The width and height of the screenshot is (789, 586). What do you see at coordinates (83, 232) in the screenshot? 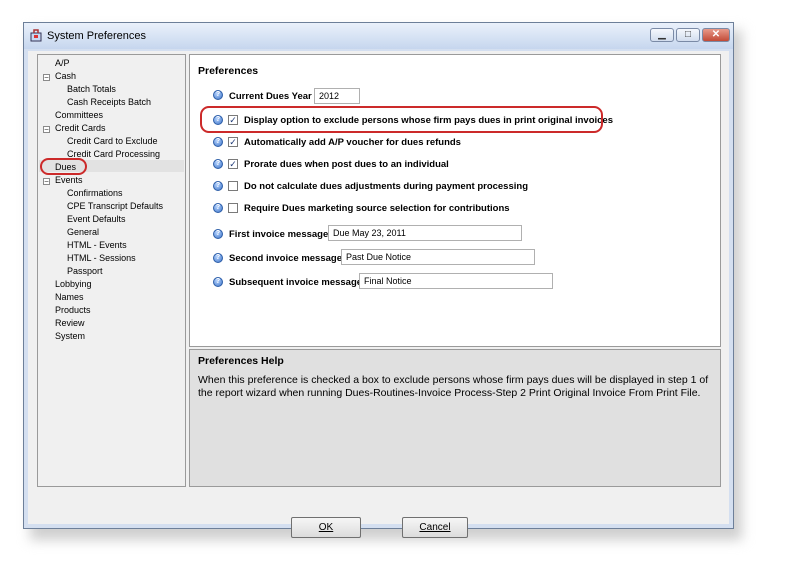
I see `tree-item-general: General` at bounding box center [83, 232].